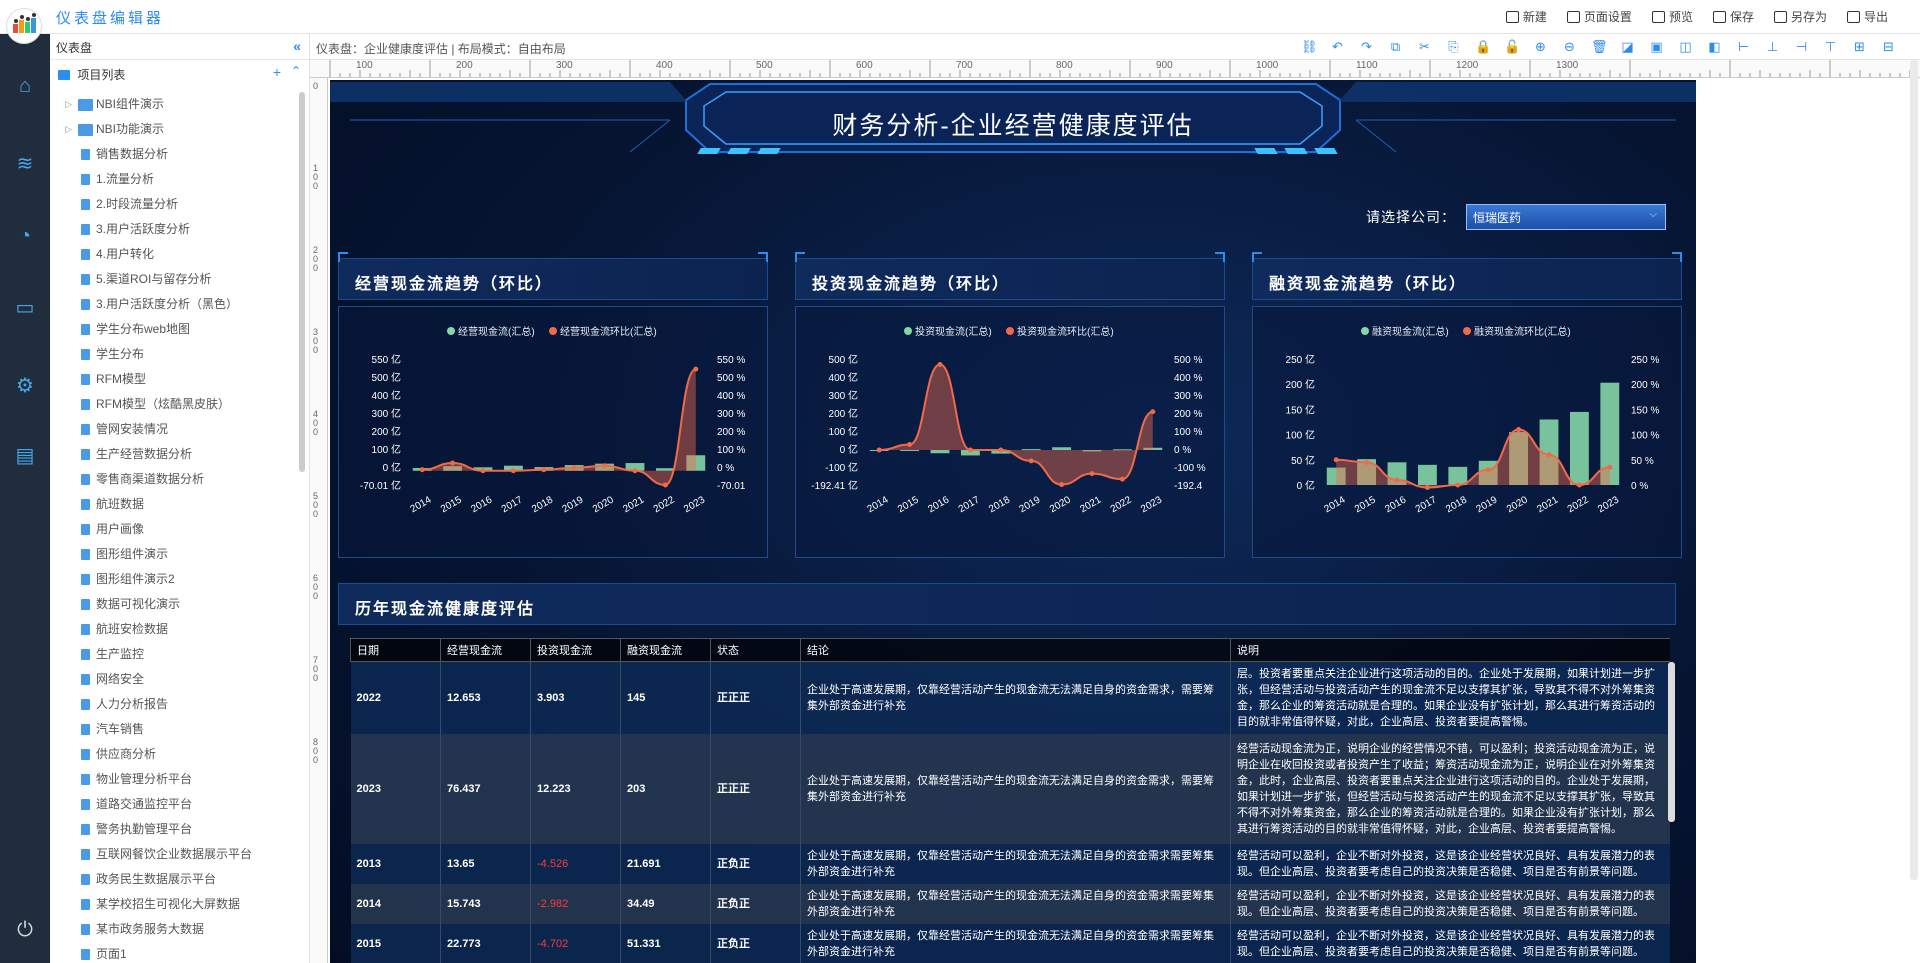  Describe the element at coordinates (1685, 46) in the screenshot. I see `group-icon: ◫` at that location.